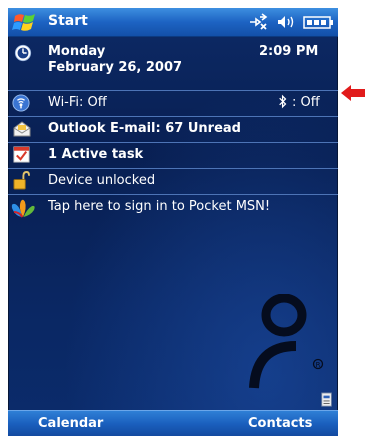 This screenshot has width=366, height=444. What do you see at coordinates (173, 22) in the screenshot?
I see `navigation-bar: Start` at bounding box center [173, 22].